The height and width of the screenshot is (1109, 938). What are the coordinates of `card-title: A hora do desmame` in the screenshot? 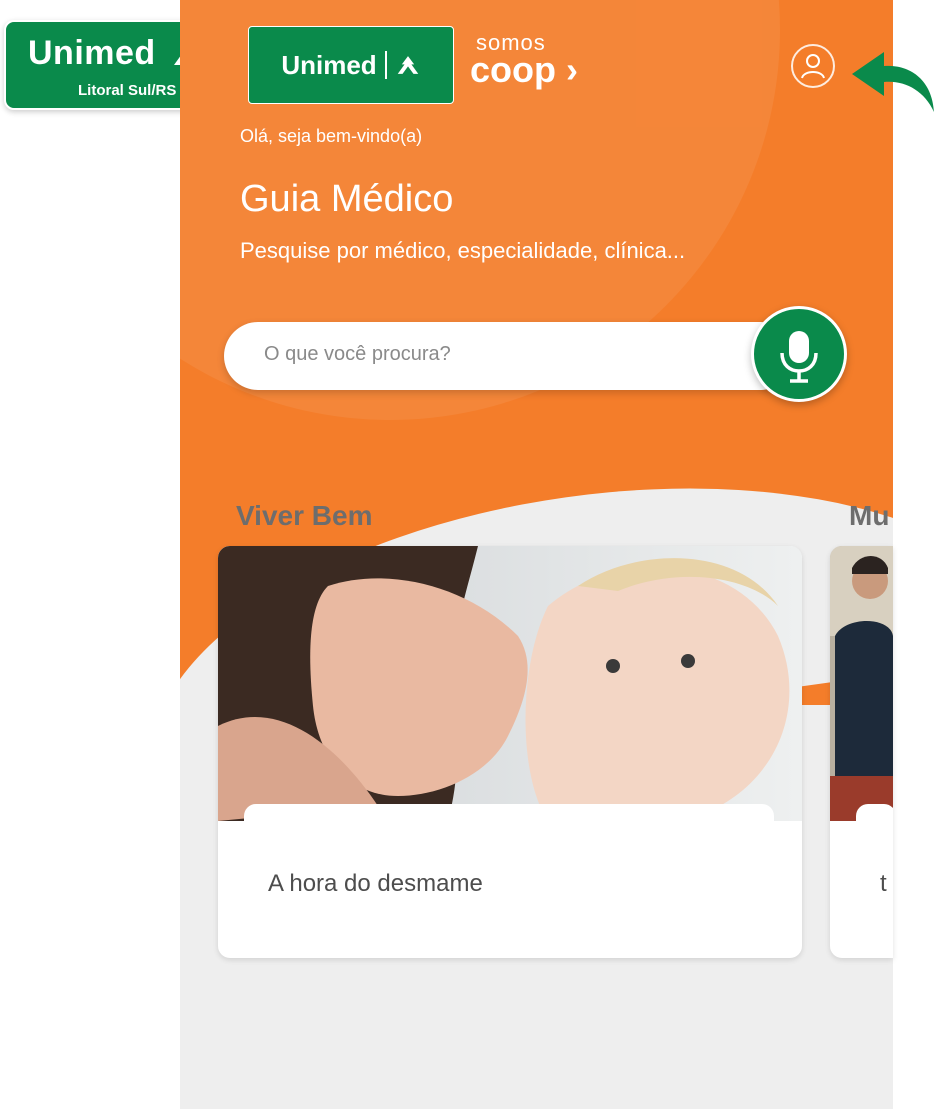 It's located at (375, 883).